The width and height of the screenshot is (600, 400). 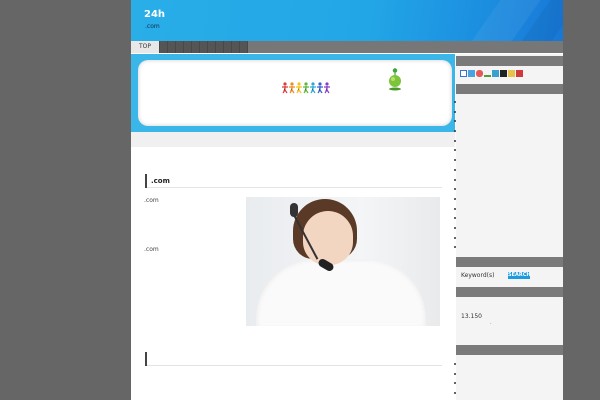 What do you see at coordinates (203, 47) in the screenshot?
I see `nav-item-bar` at bounding box center [203, 47].